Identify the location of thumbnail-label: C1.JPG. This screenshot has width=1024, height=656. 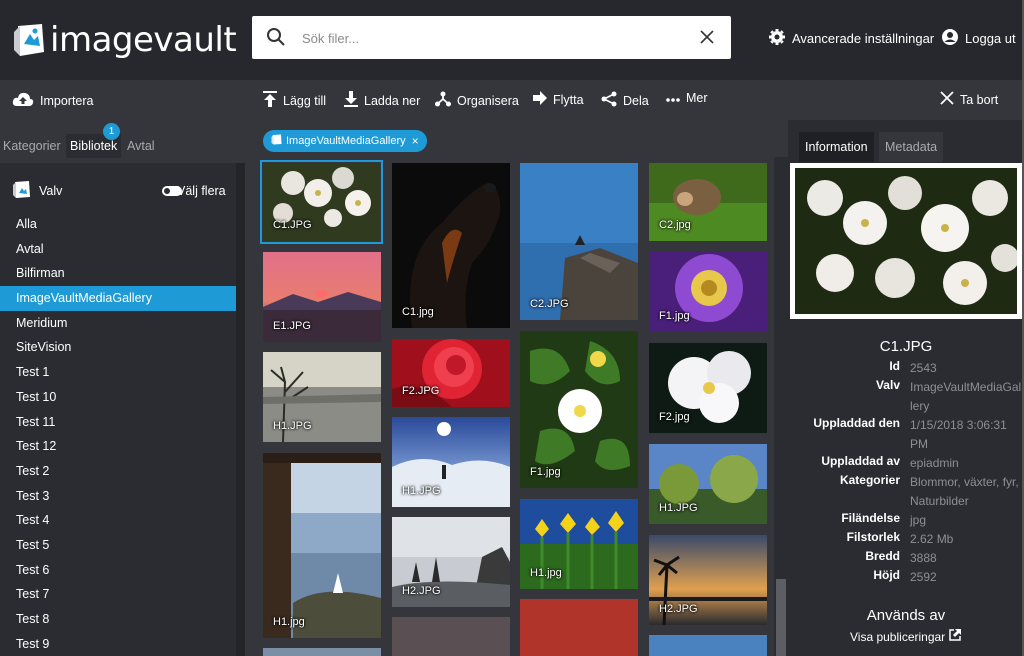
(292, 225).